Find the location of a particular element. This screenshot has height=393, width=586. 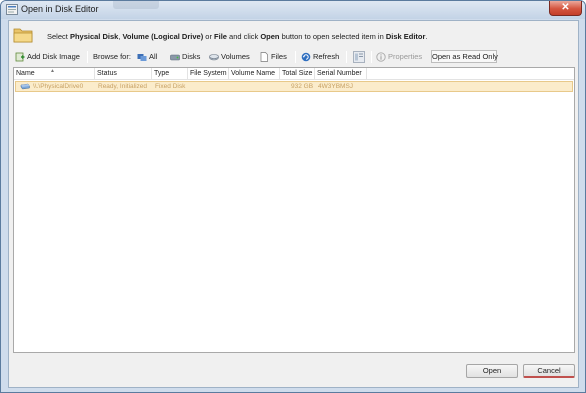

add-disk-image-button: Add Disk Image is located at coordinates (48, 57).